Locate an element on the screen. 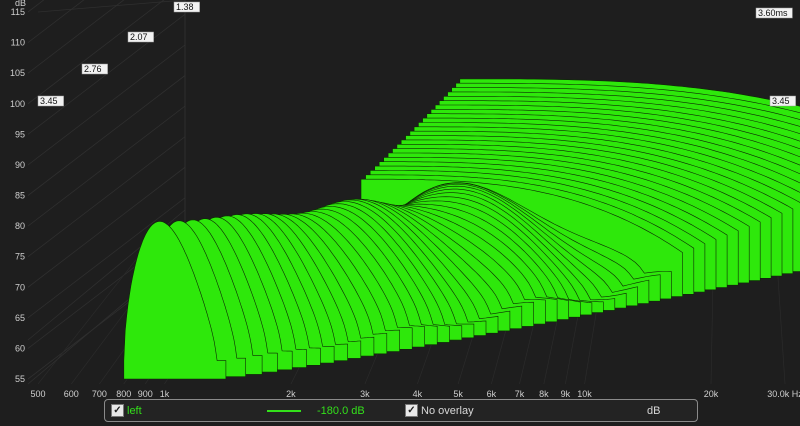 This screenshot has width=800, height=426. legend-bar: ✓ left -180.0 dB ✓ No overlay dB is located at coordinates (401, 410).